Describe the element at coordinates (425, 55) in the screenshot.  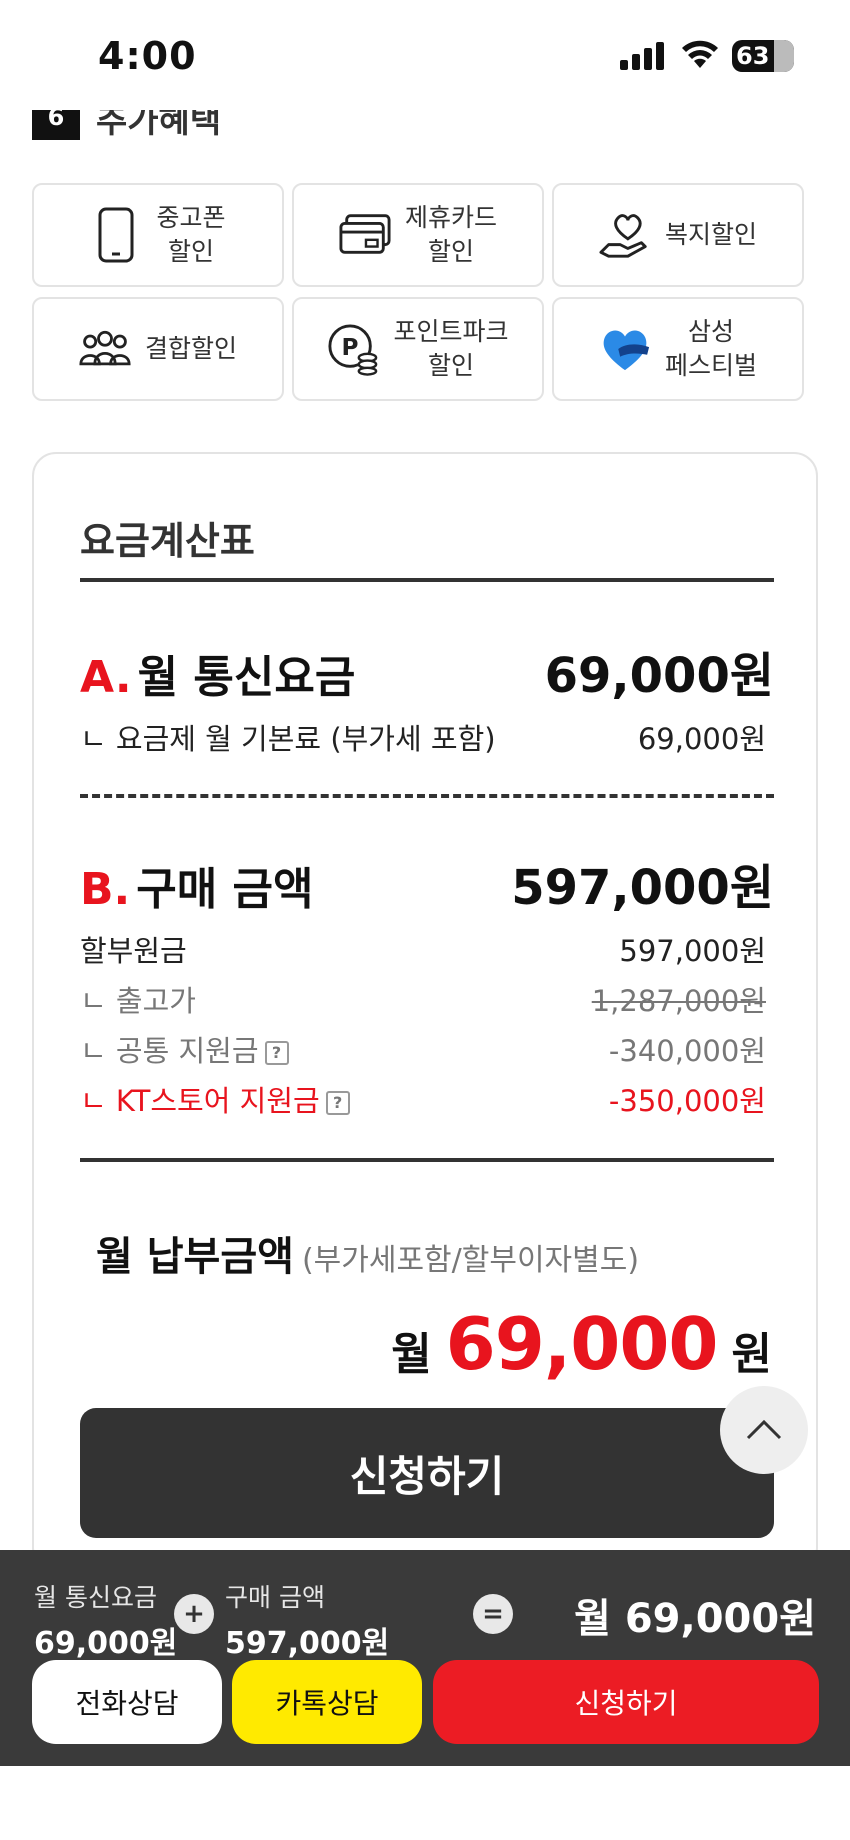
I see `status-bar: 4:00 63` at that location.